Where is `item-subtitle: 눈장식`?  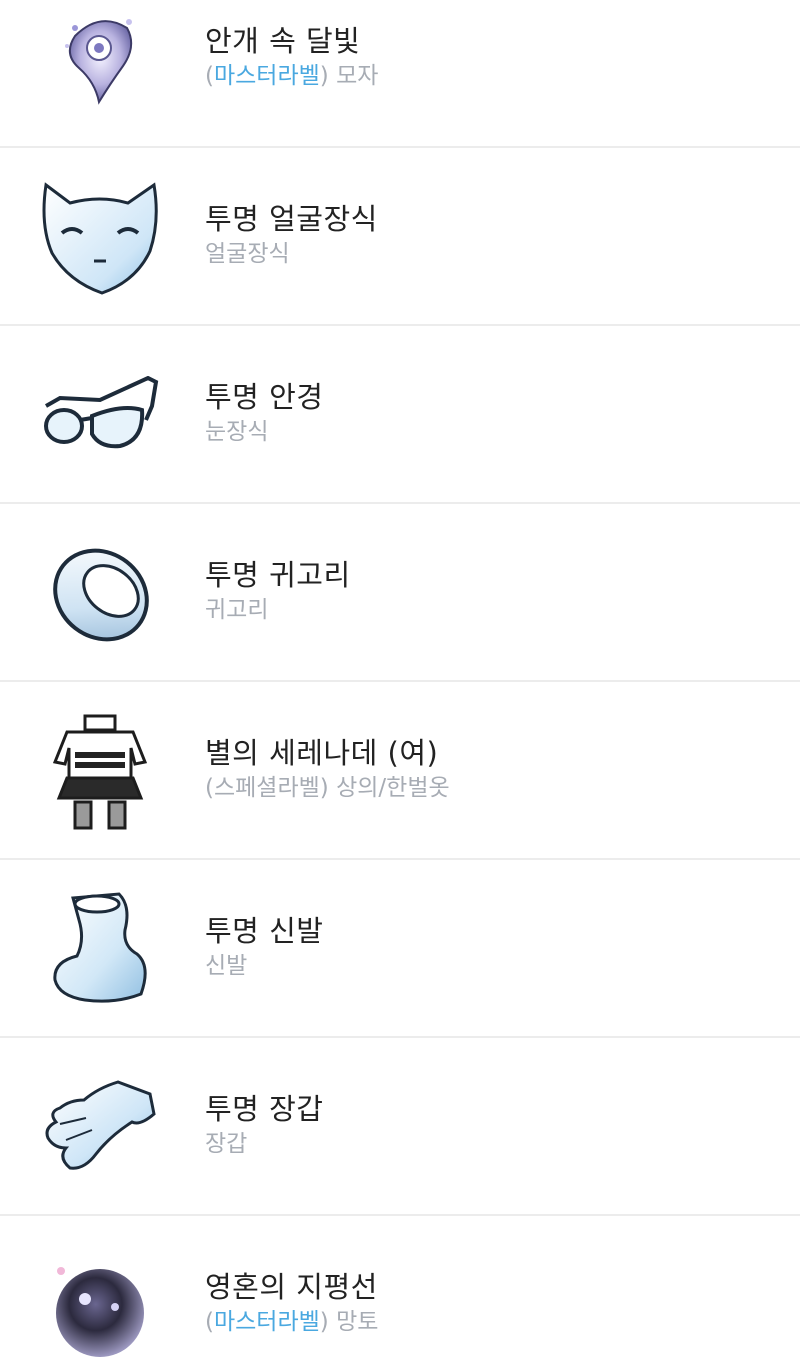
item-subtitle: 눈장식 is located at coordinates (264, 432).